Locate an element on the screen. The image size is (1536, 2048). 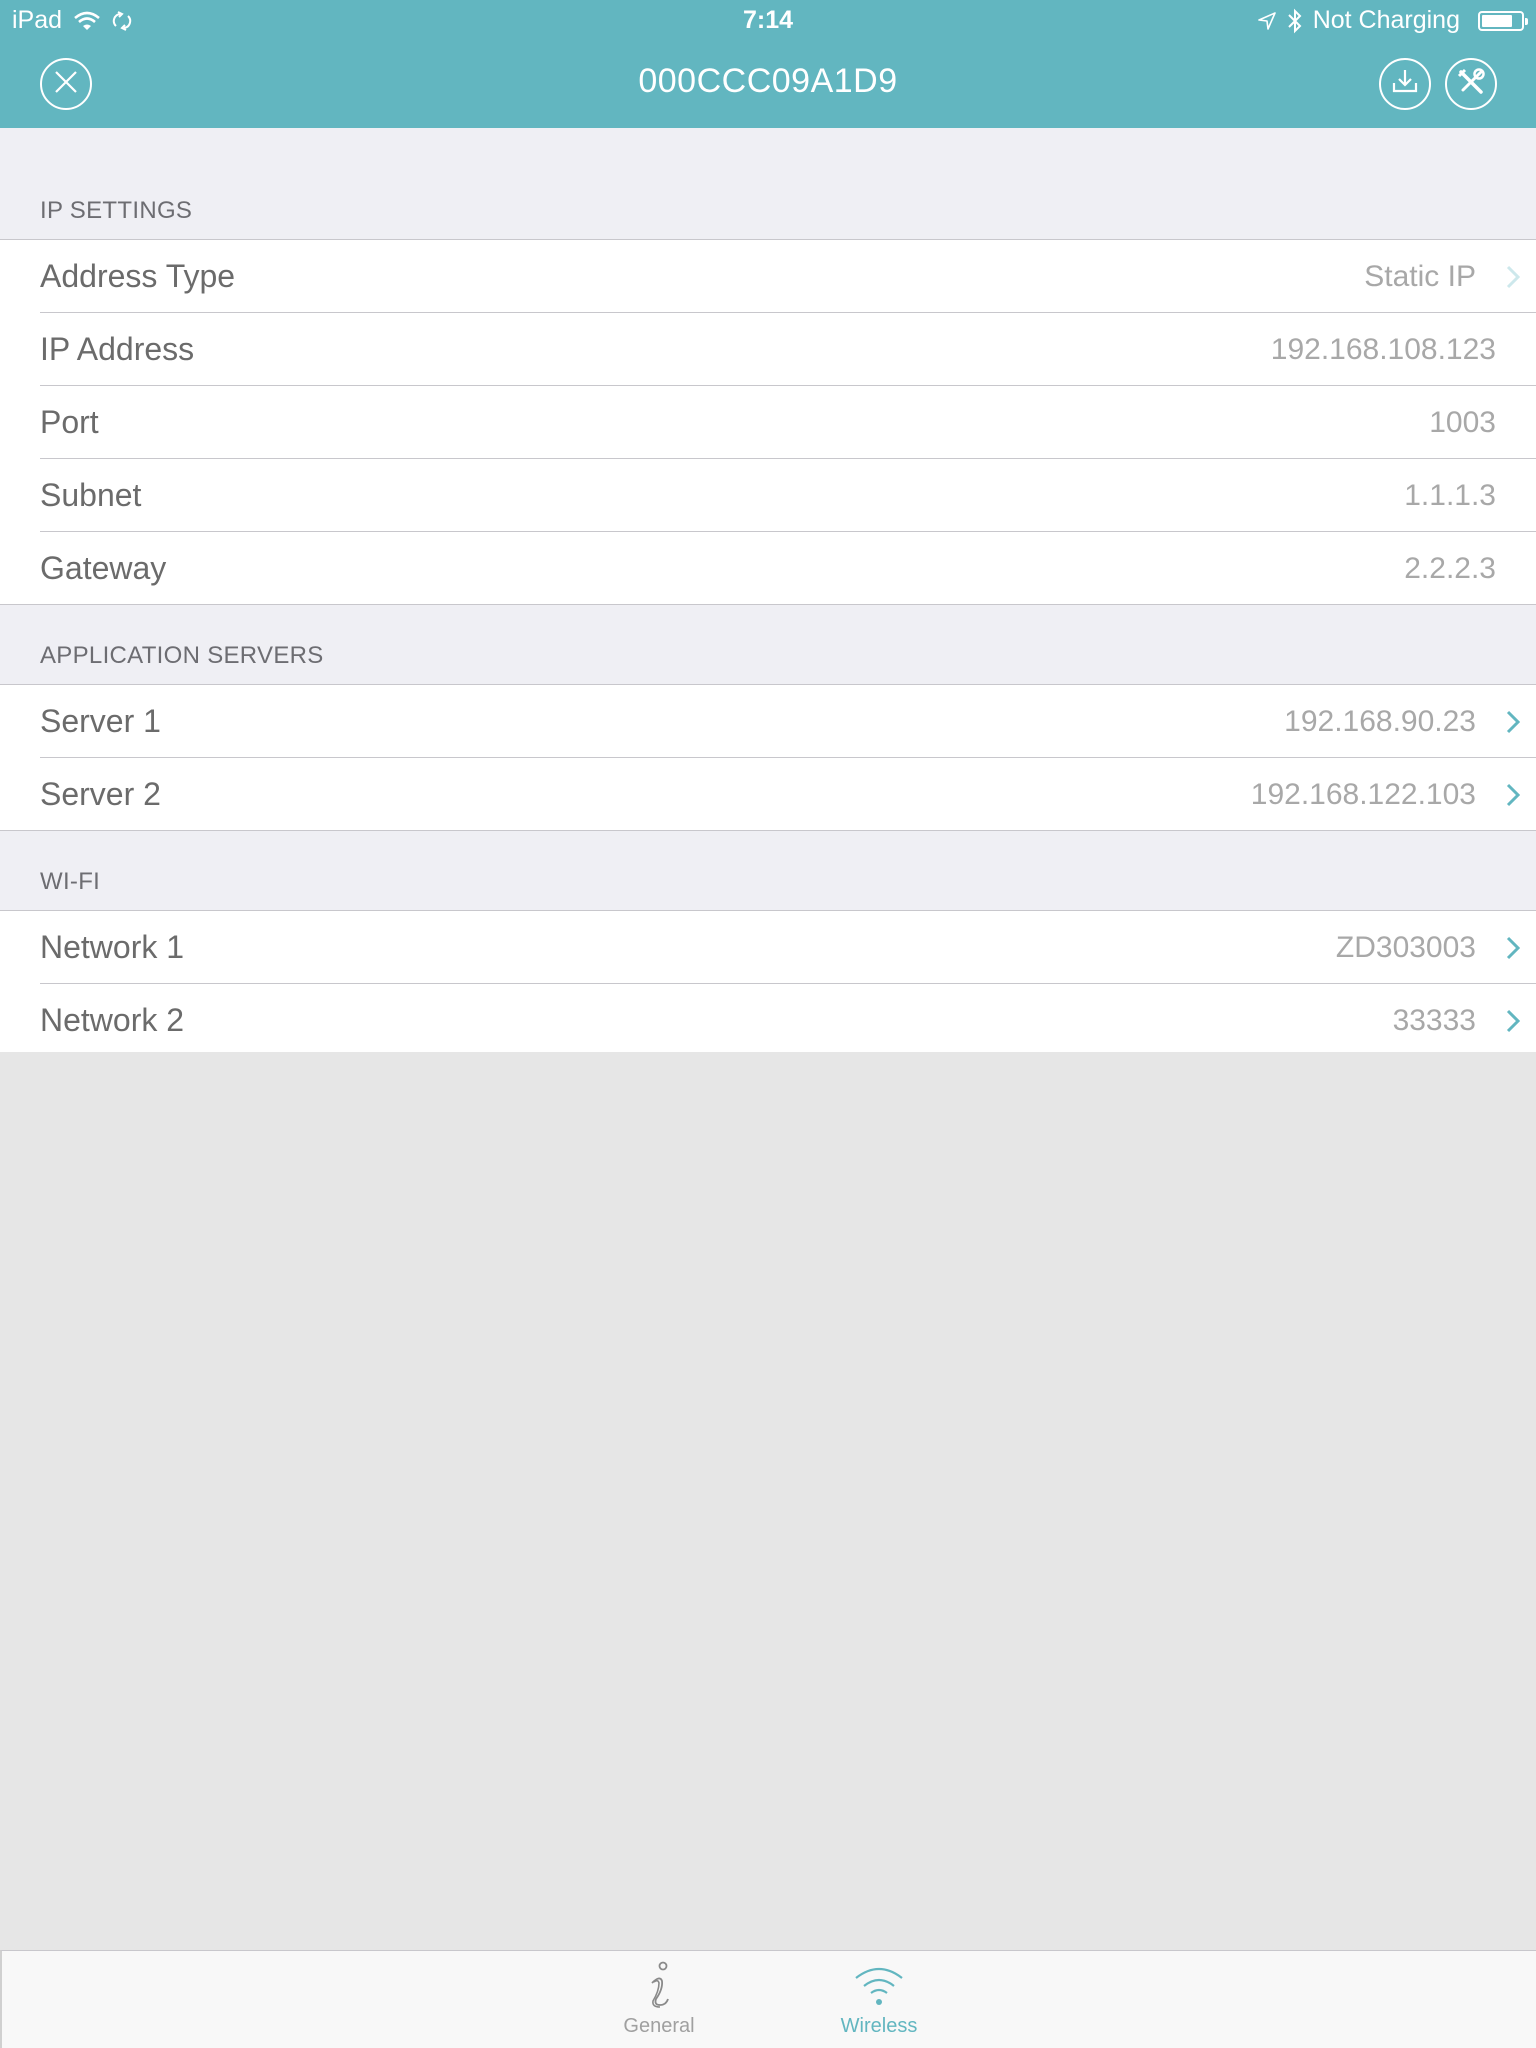
battery-icon is located at coordinates (1503, 20).